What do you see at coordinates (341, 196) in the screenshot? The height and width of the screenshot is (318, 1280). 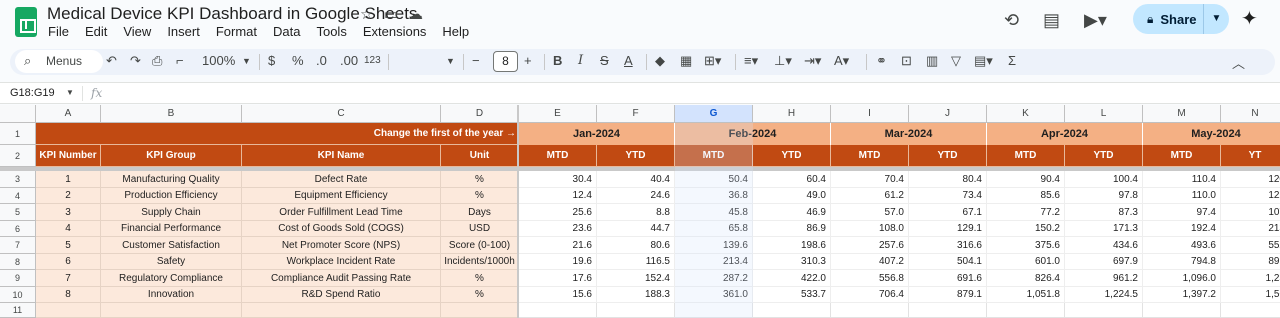 I see `kpi-name-cell: Equipment Efficiency` at bounding box center [341, 196].